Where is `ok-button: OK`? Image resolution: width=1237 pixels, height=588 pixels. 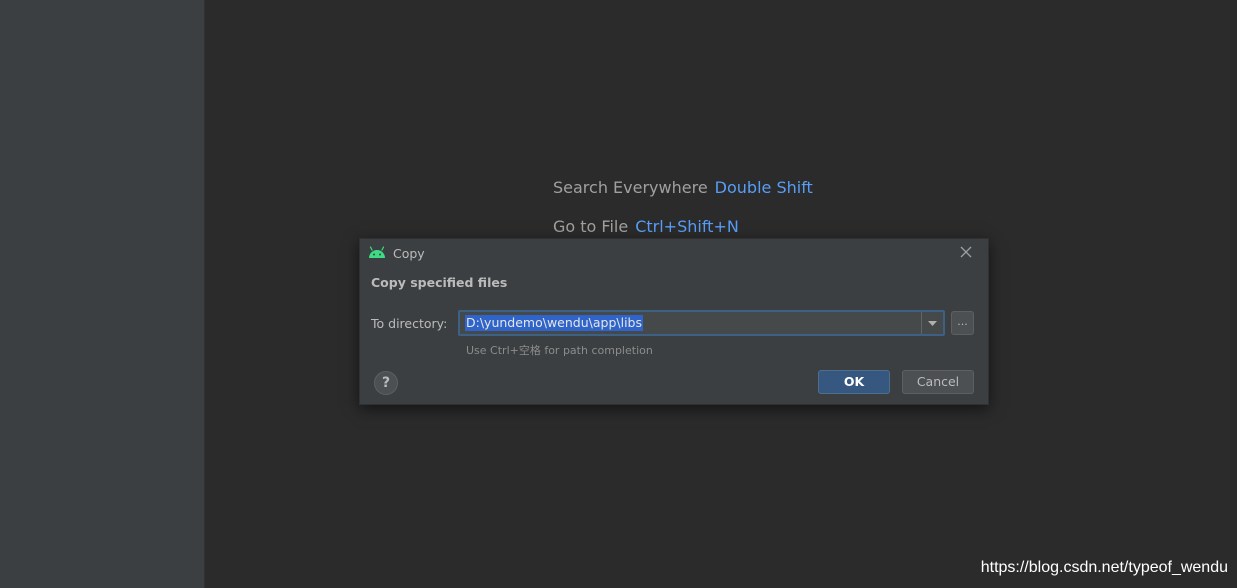 ok-button: OK is located at coordinates (854, 382).